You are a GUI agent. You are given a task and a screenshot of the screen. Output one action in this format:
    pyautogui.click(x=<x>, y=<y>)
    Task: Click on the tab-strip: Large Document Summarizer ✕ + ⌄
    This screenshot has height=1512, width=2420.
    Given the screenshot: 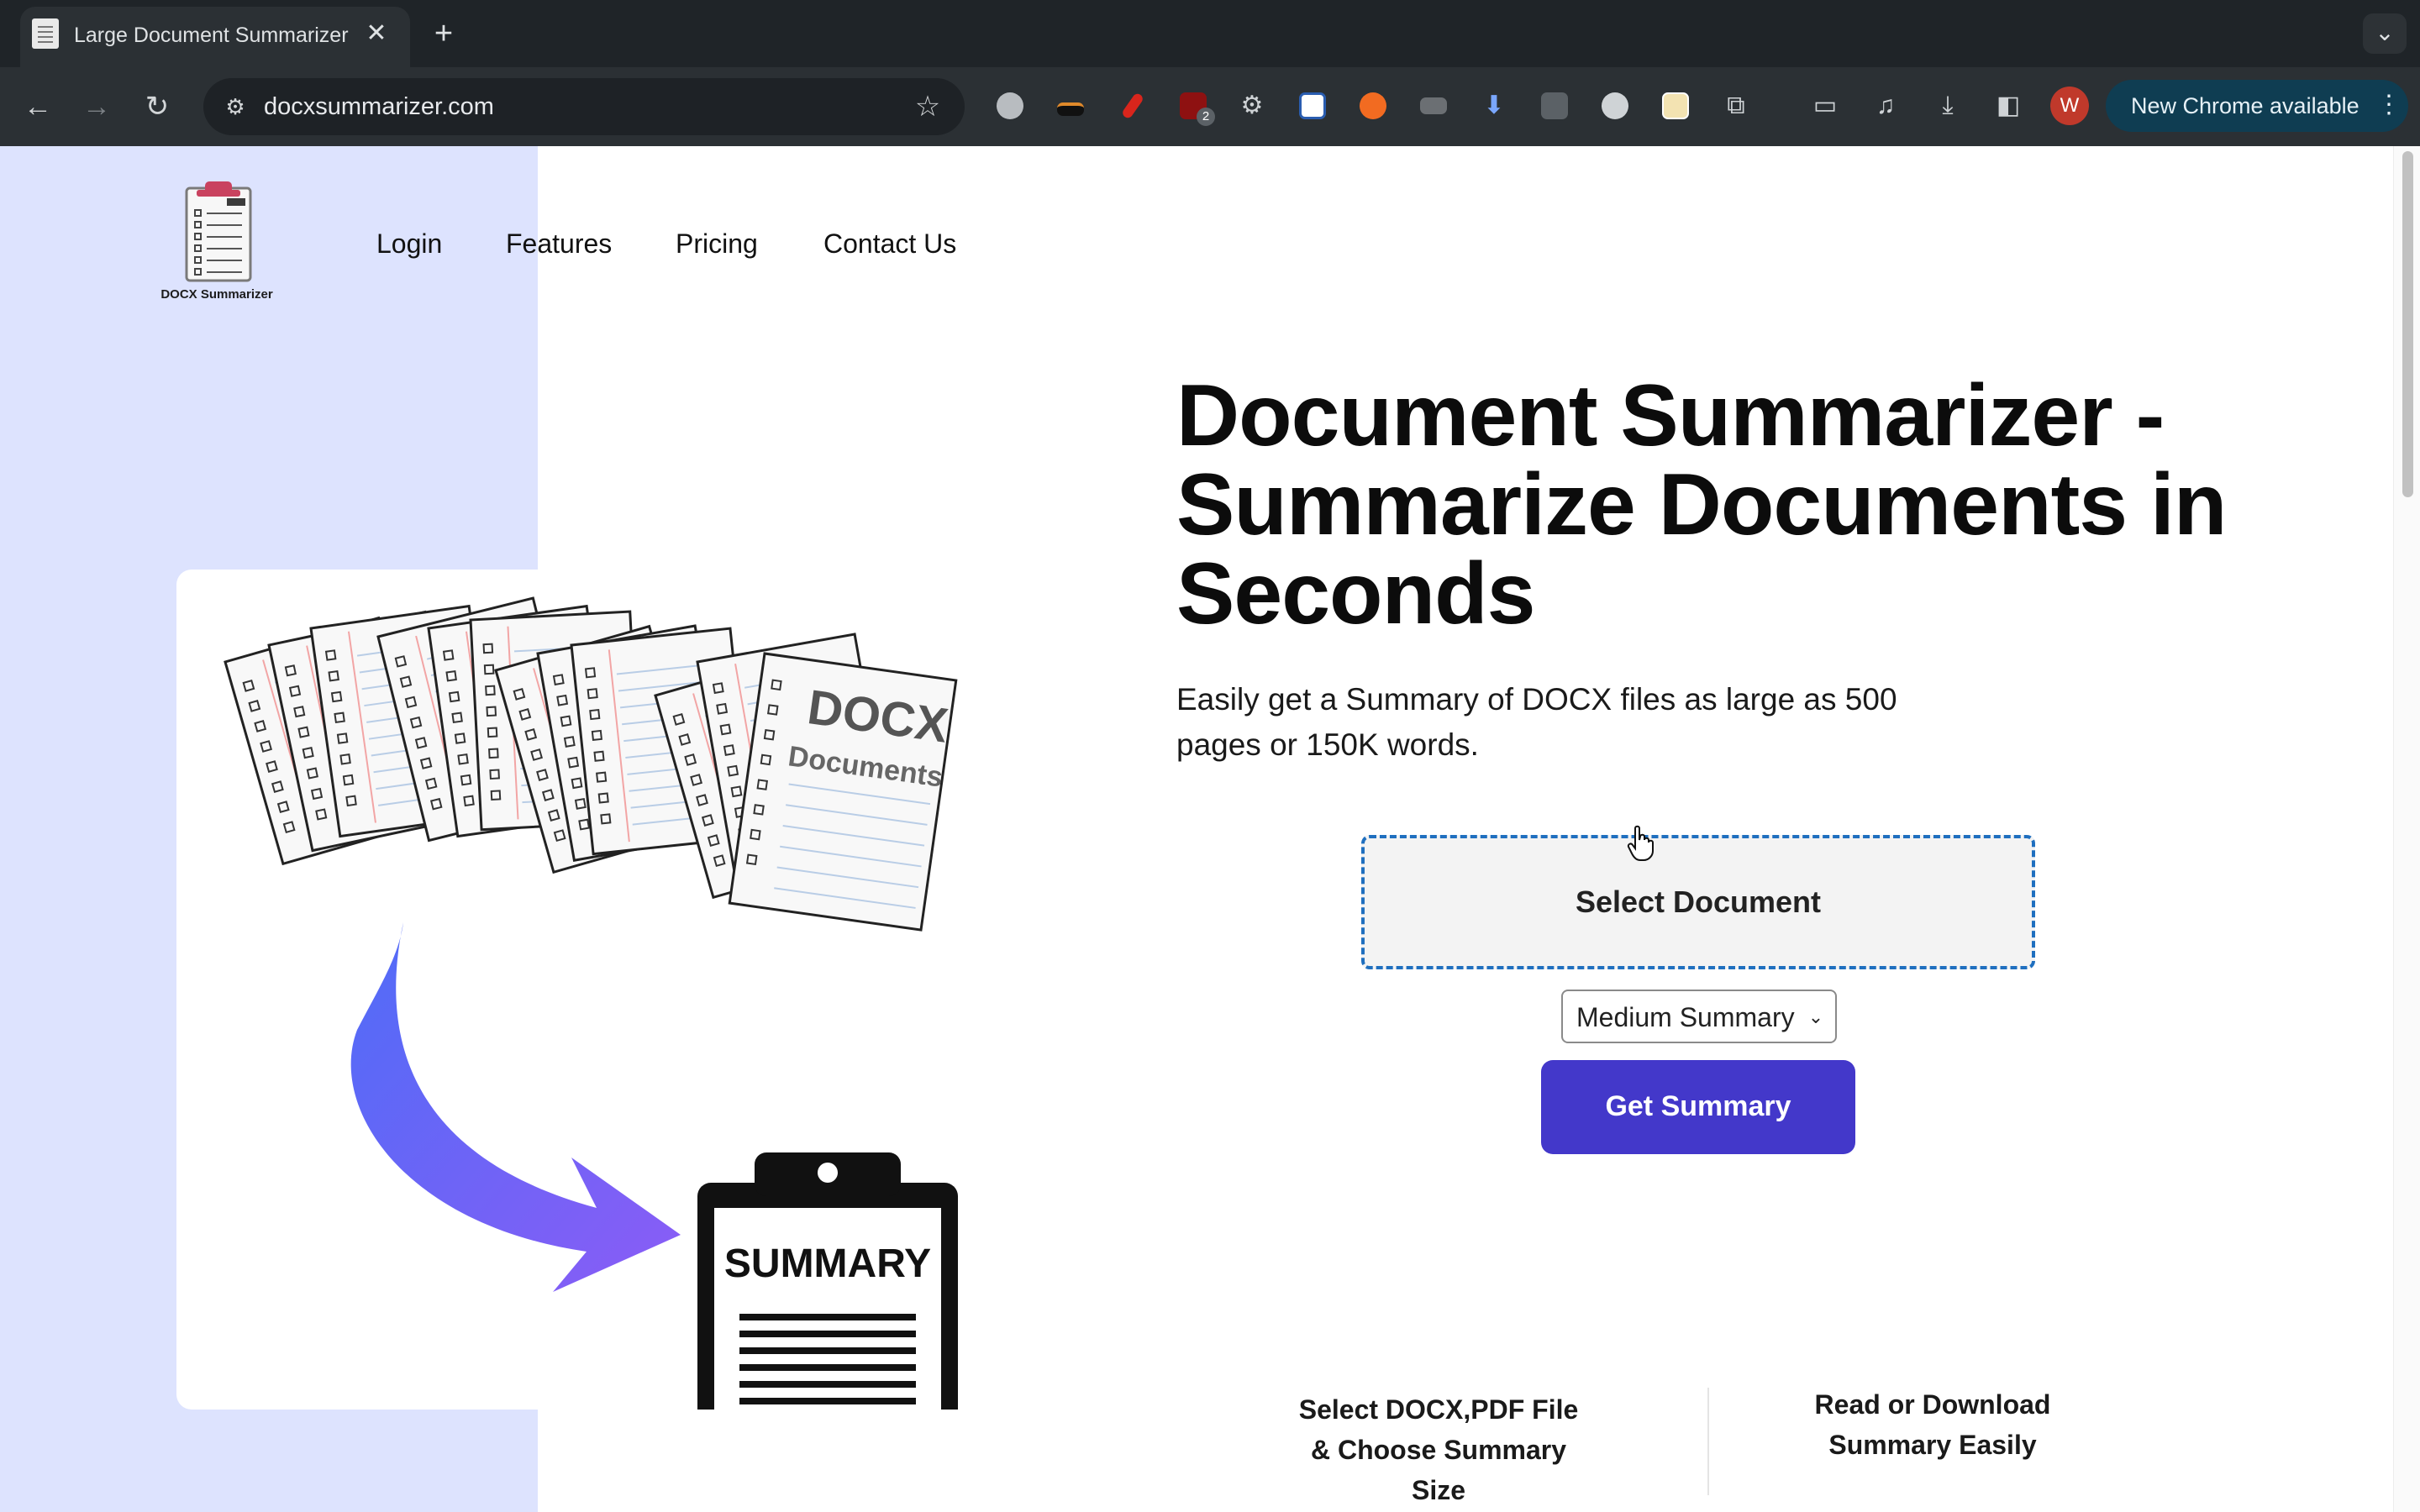 What is the action you would take?
    pyautogui.click(x=1210, y=34)
    